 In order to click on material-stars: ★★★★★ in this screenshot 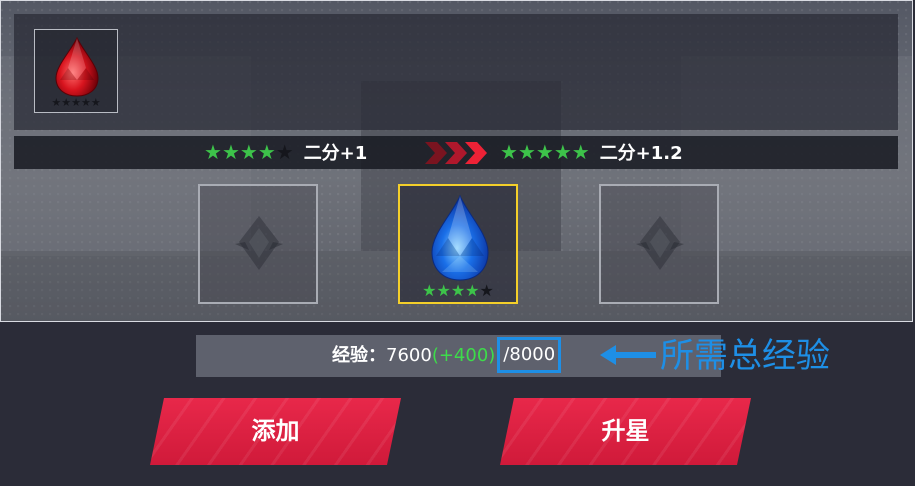, I will do `click(458, 291)`.